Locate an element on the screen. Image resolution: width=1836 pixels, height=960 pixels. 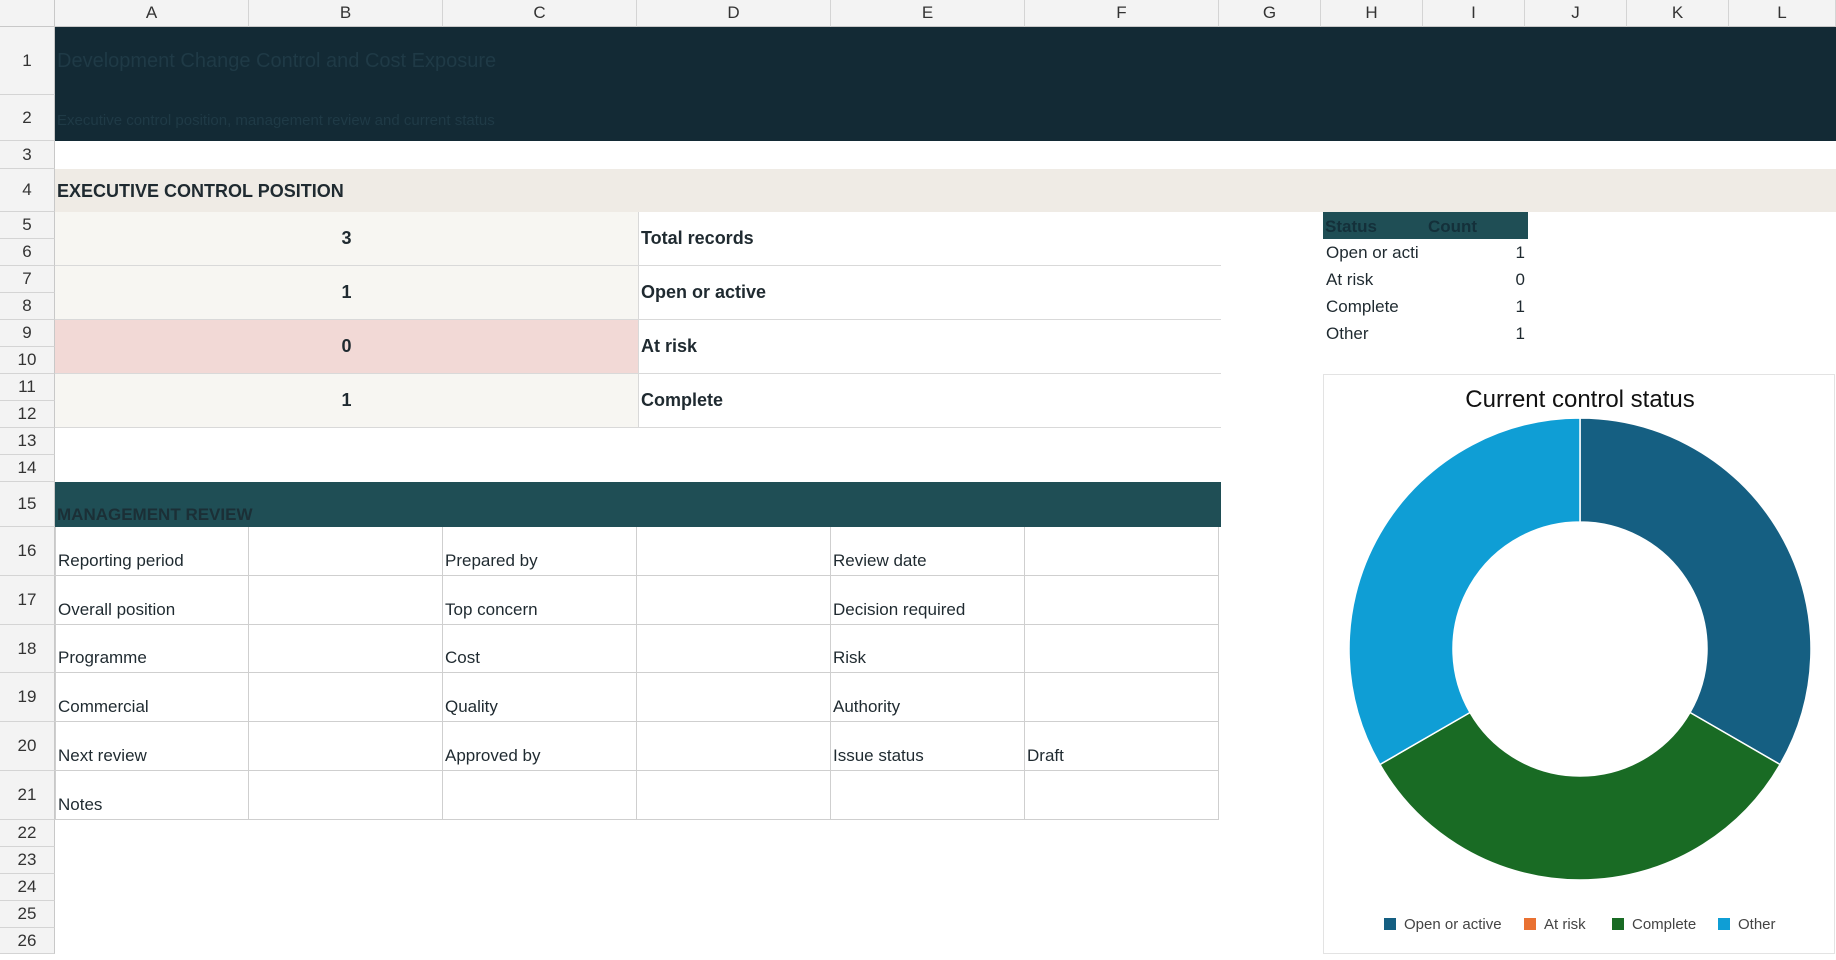
kpi-value: 3 is located at coordinates (346, 239).